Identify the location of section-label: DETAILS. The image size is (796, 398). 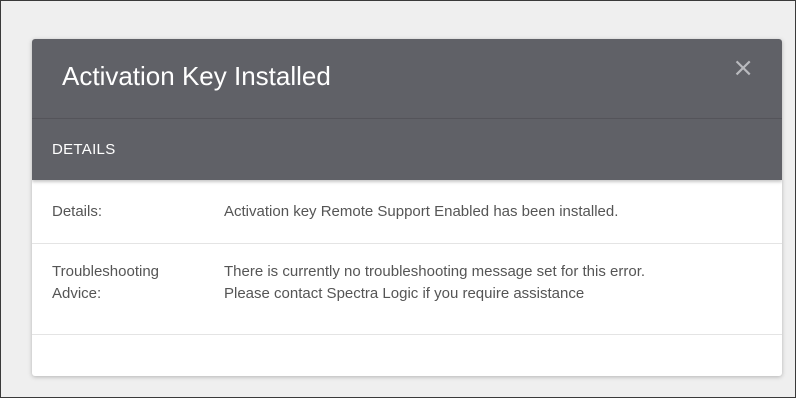
(84, 149).